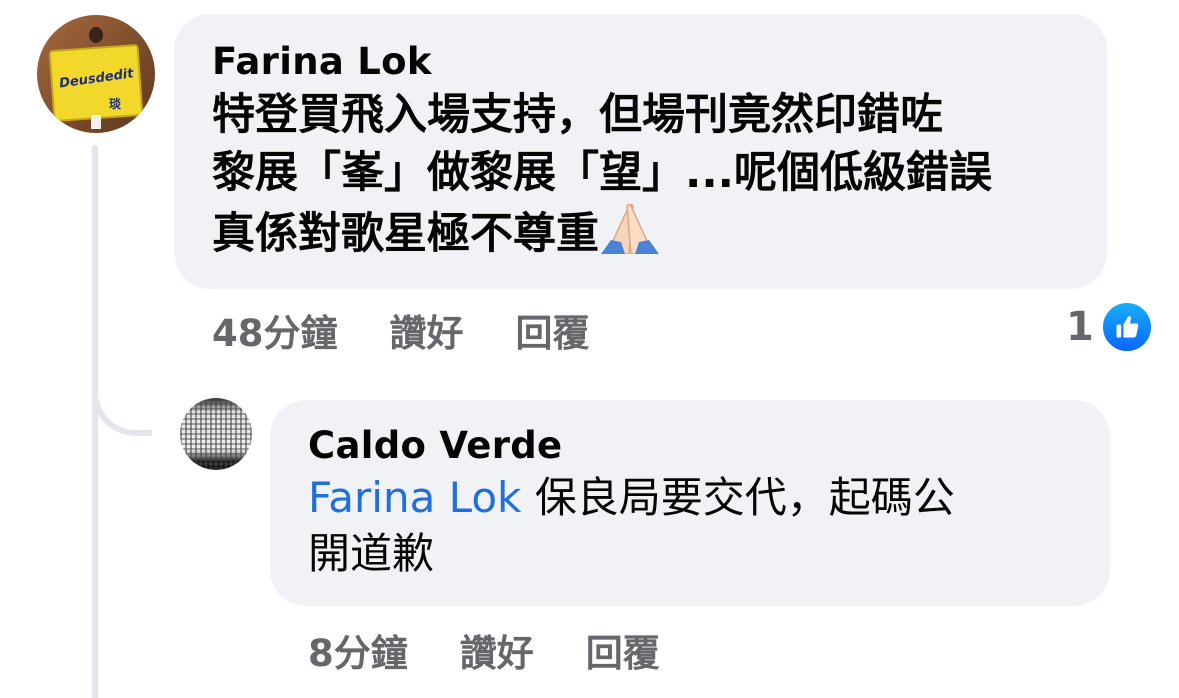 This screenshot has width=1179, height=698. Describe the element at coordinates (275, 330) in the screenshot. I see `comment-timestamp: 48分鐘` at that location.